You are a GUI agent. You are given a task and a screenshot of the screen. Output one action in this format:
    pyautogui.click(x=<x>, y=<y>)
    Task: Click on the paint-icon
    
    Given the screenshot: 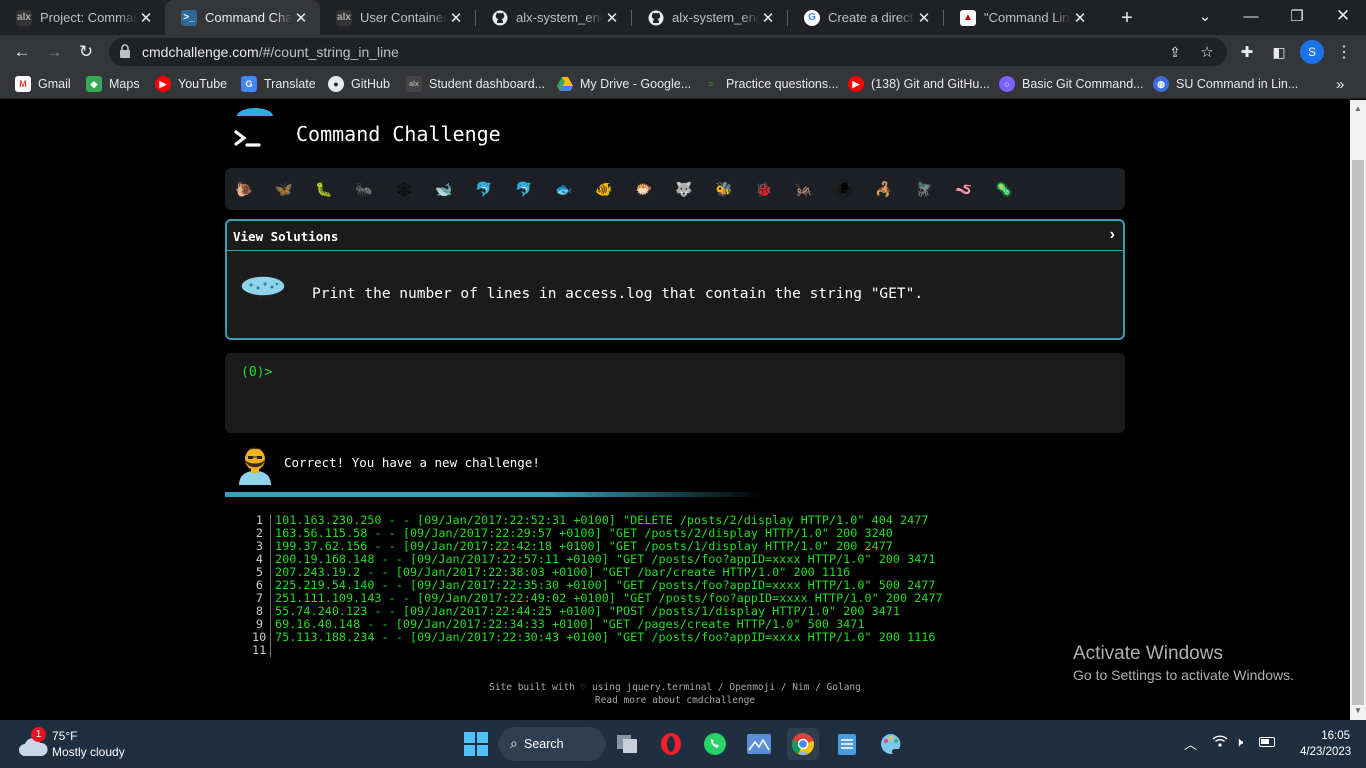 What is the action you would take?
    pyautogui.click(x=891, y=744)
    